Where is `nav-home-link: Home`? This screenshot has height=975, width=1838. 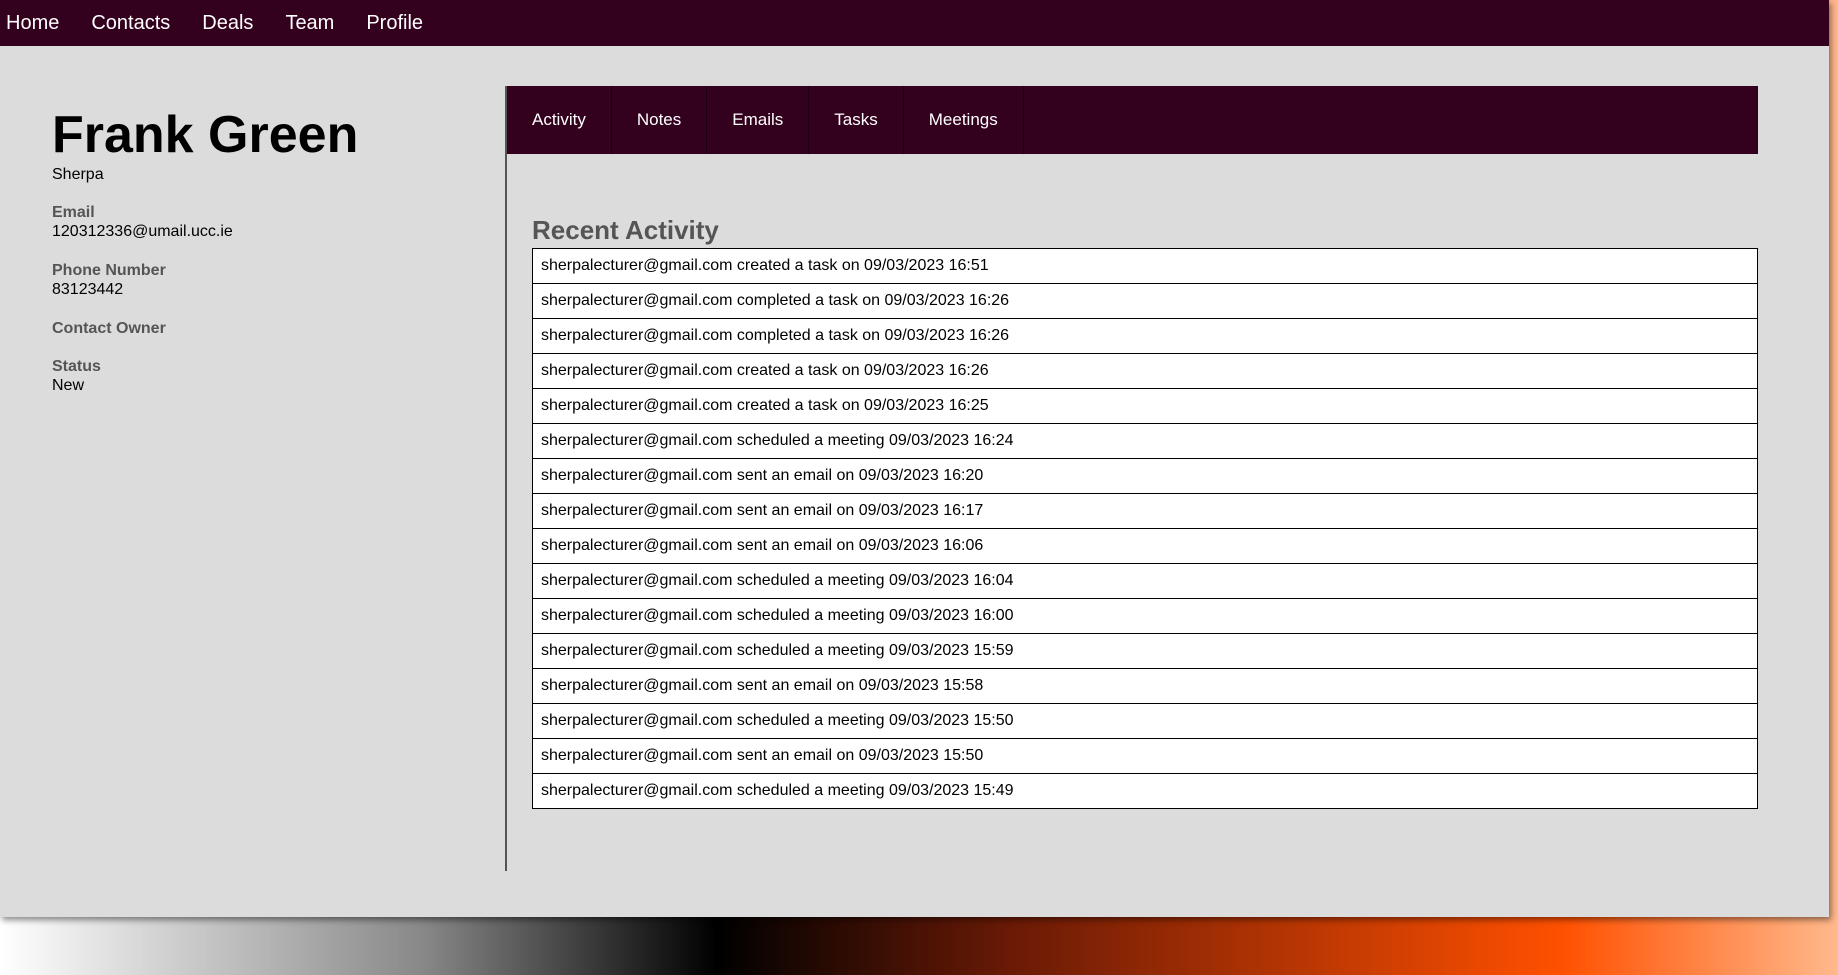 nav-home-link: Home is located at coordinates (32, 23).